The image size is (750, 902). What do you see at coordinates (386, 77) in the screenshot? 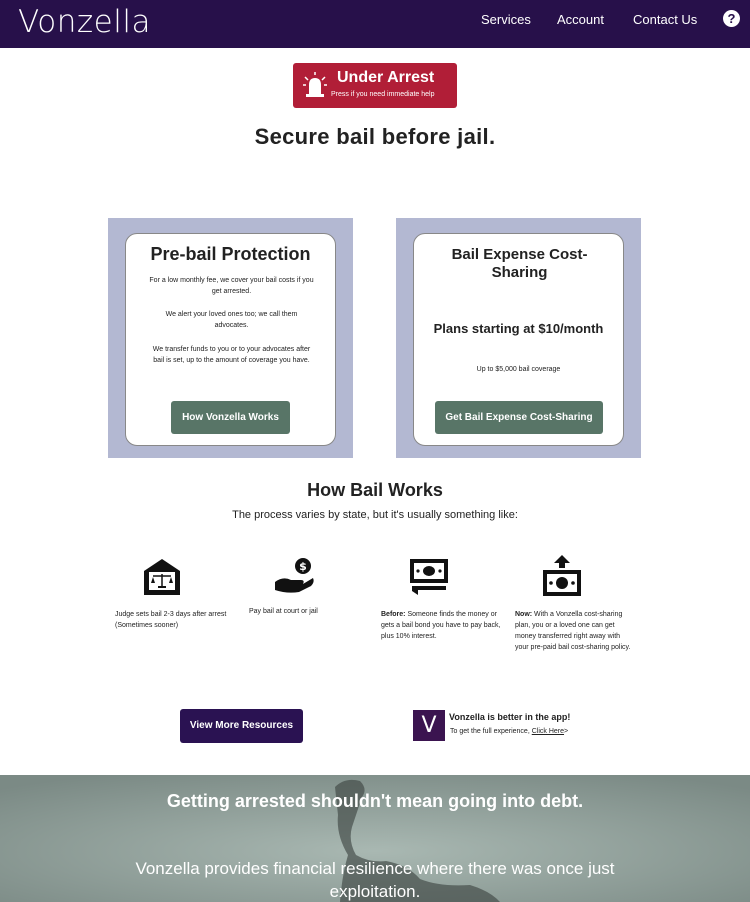
I see `under-arrest-label: Under Arrest` at bounding box center [386, 77].